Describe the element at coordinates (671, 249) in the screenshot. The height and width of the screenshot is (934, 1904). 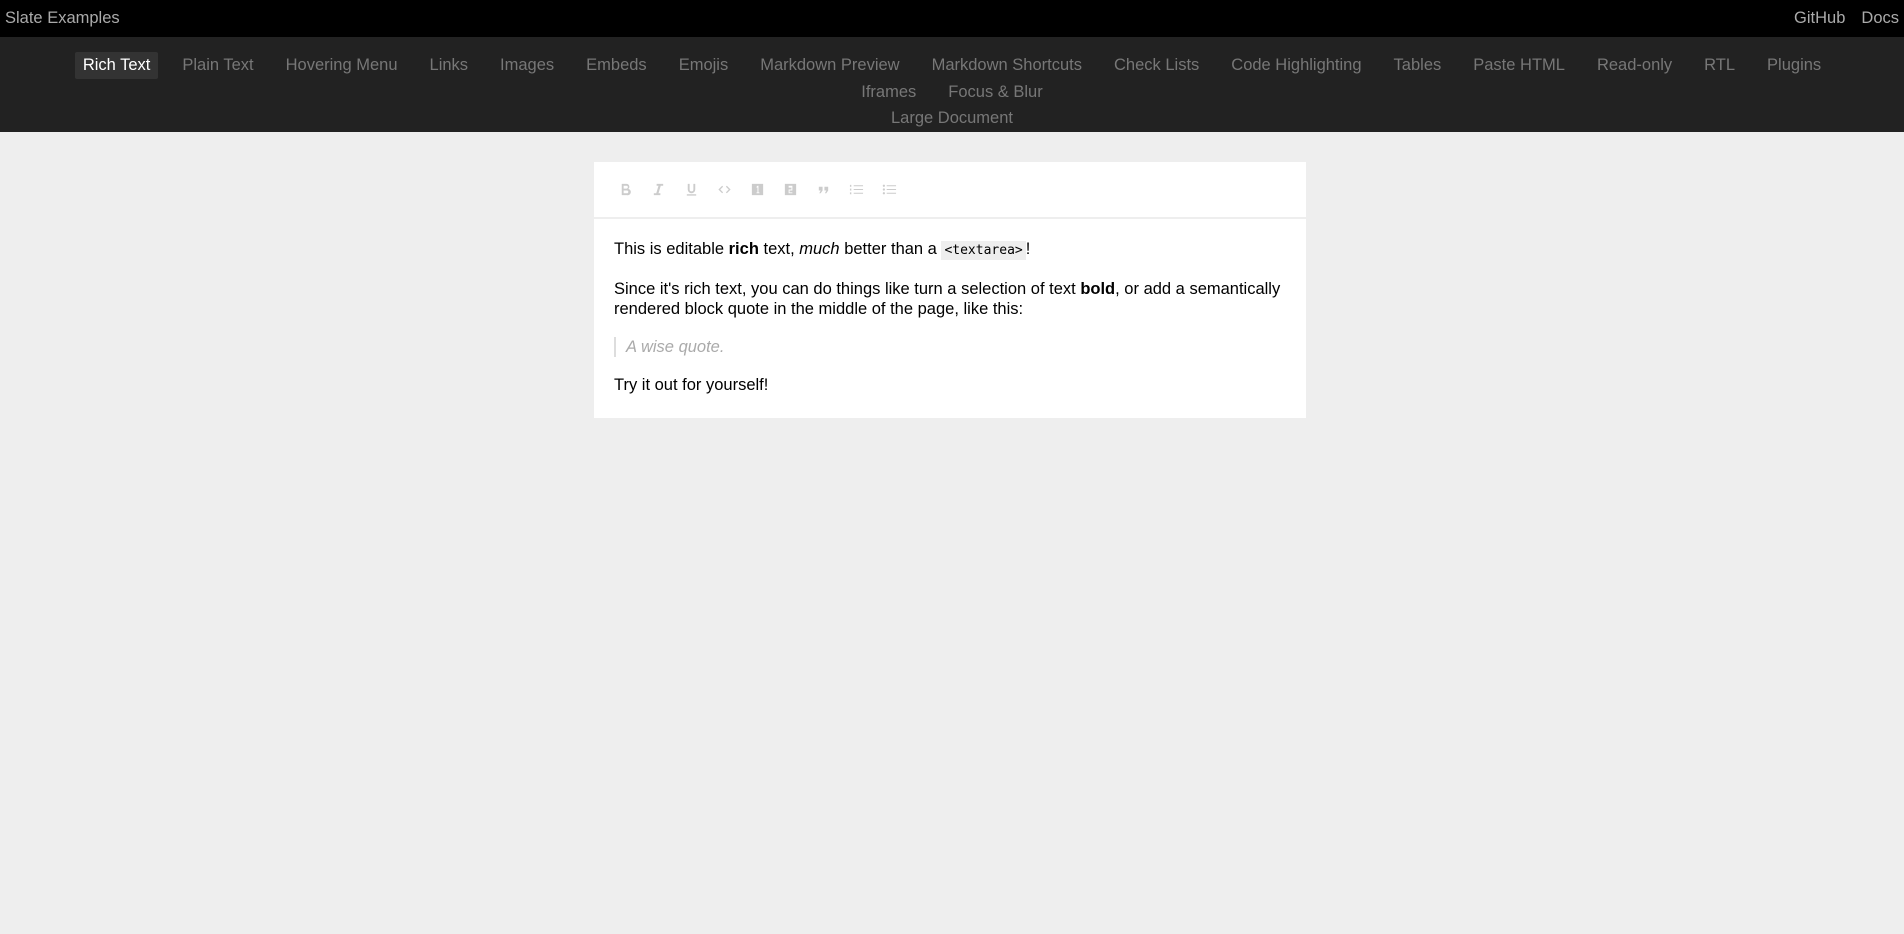
I see `text-span: This is editable` at that location.